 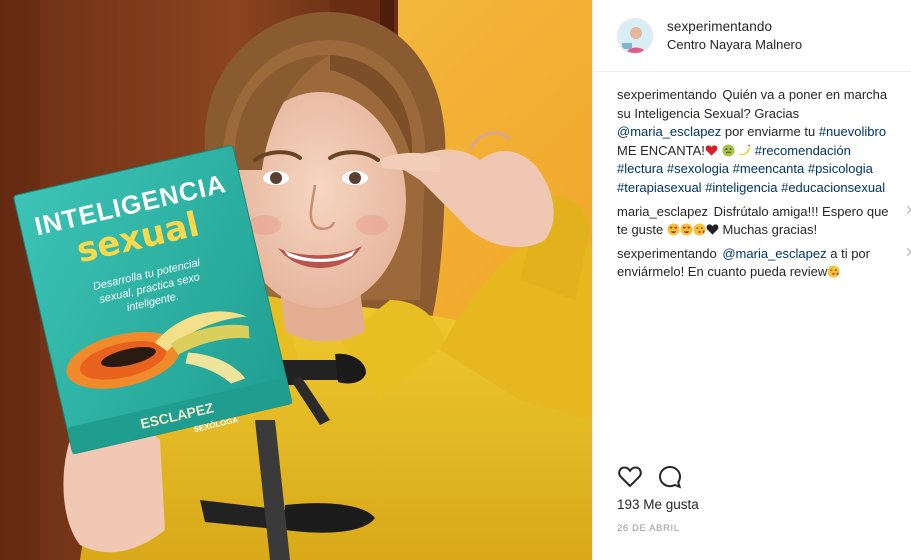 What do you see at coordinates (734, 35) in the screenshot?
I see `post-header-text: sexperimentando Centro Nayara Malnero` at bounding box center [734, 35].